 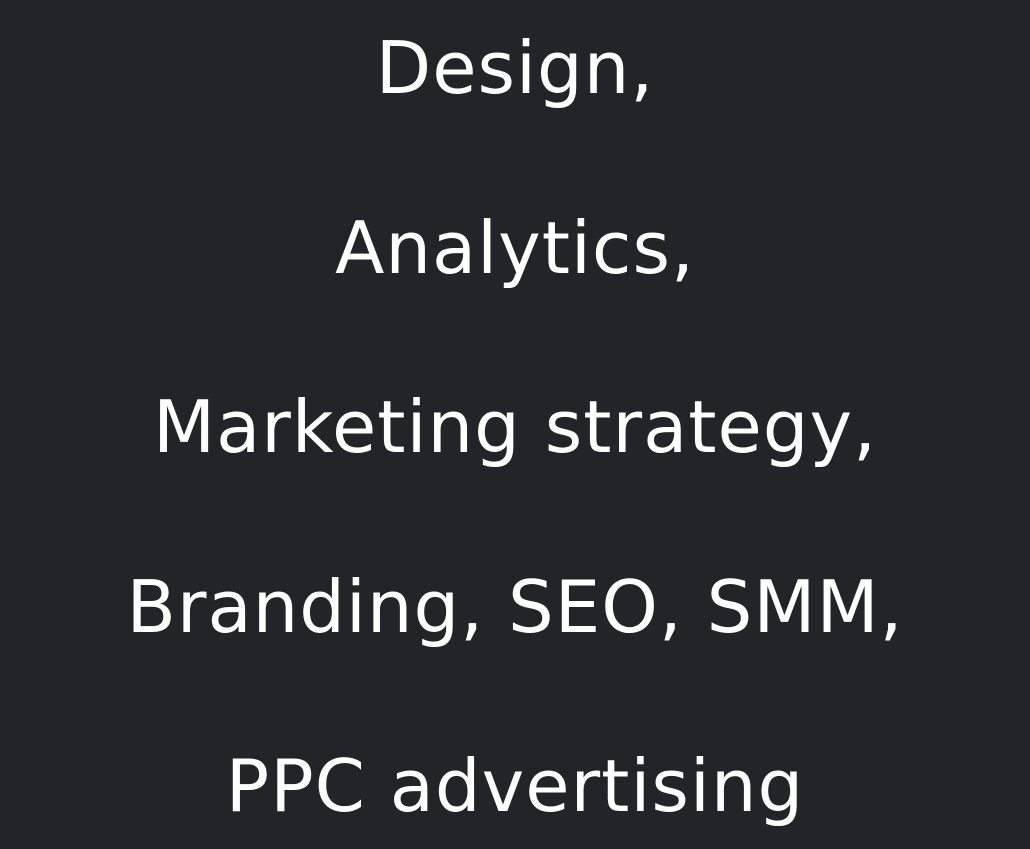 What do you see at coordinates (515, 68) in the screenshot?
I see `service-design: Design,` at bounding box center [515, 68].